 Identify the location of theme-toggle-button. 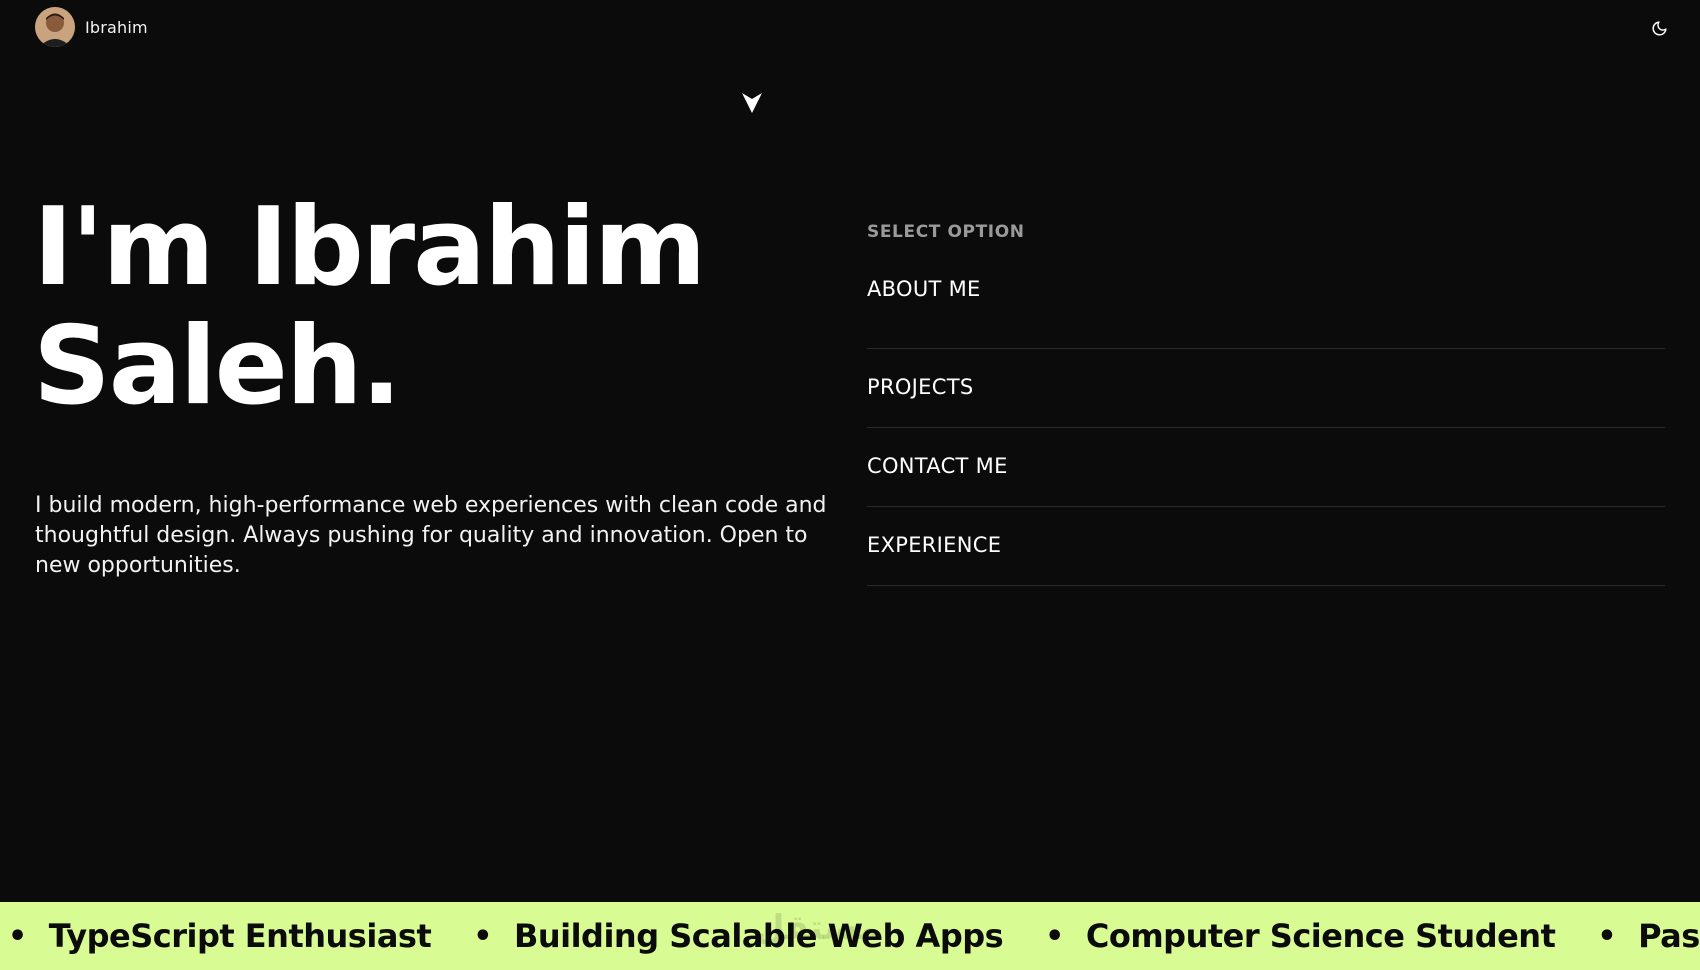
(1659, 28).